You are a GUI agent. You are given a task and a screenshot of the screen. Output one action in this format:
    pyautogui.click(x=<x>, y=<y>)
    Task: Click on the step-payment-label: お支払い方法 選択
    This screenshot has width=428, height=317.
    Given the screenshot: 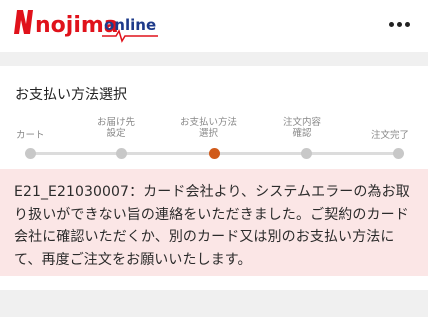 What is the action you would take?
    pyautogui.click(x=208, y=128)
    